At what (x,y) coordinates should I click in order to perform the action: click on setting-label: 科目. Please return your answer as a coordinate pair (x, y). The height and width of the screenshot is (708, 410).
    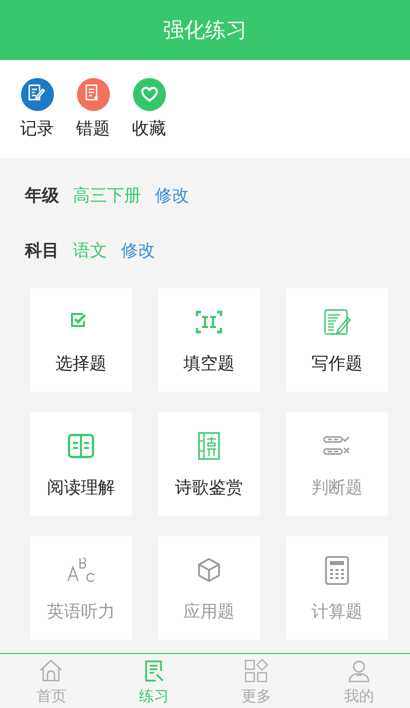
    Looking at the image, I should click on (42, 251).